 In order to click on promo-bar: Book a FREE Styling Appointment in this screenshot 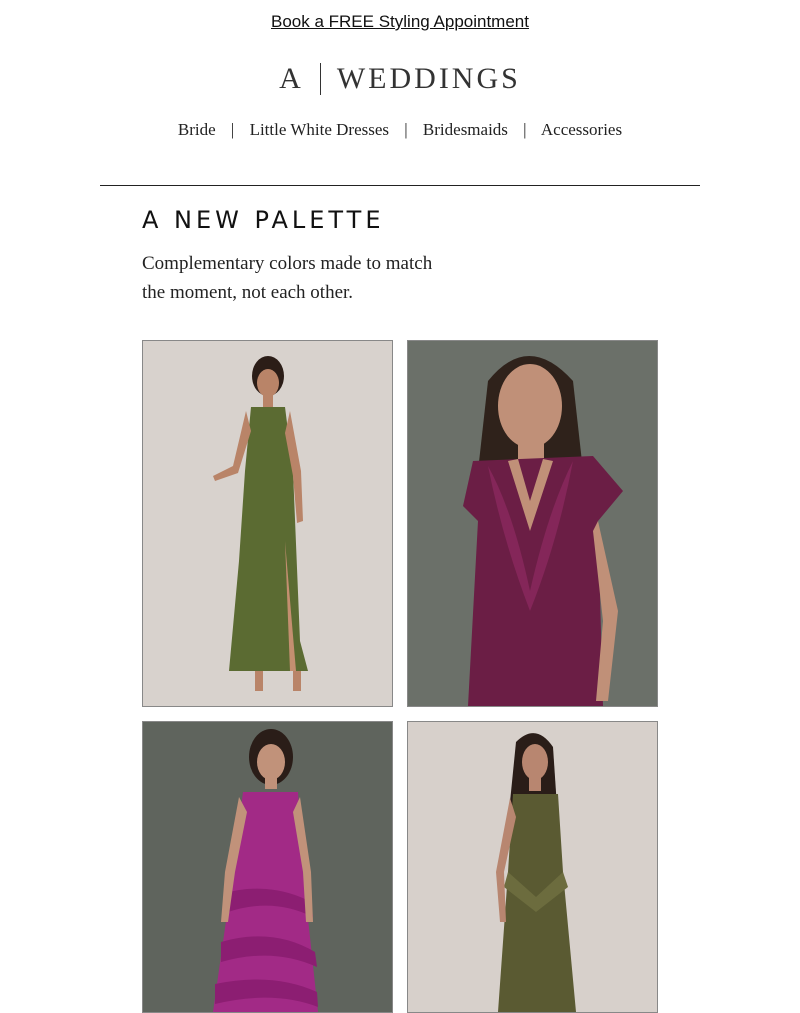, I will do `click(400, 22)`.